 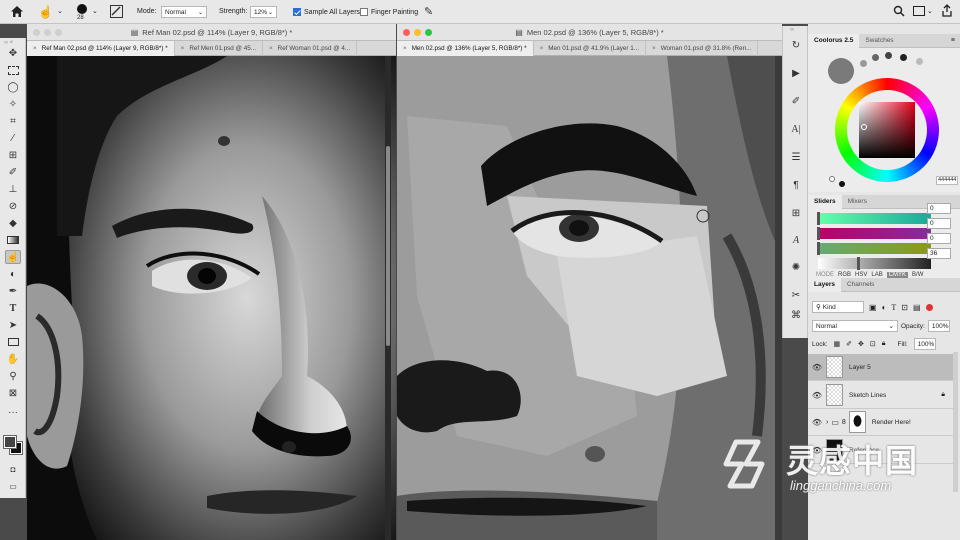 What do you see at coordinates (880, 395) in the screenshot?
I see `layer-row-sketch-lines: 👁︎ Sketch Lines 🔒︎` at bounding box center [880, 395].